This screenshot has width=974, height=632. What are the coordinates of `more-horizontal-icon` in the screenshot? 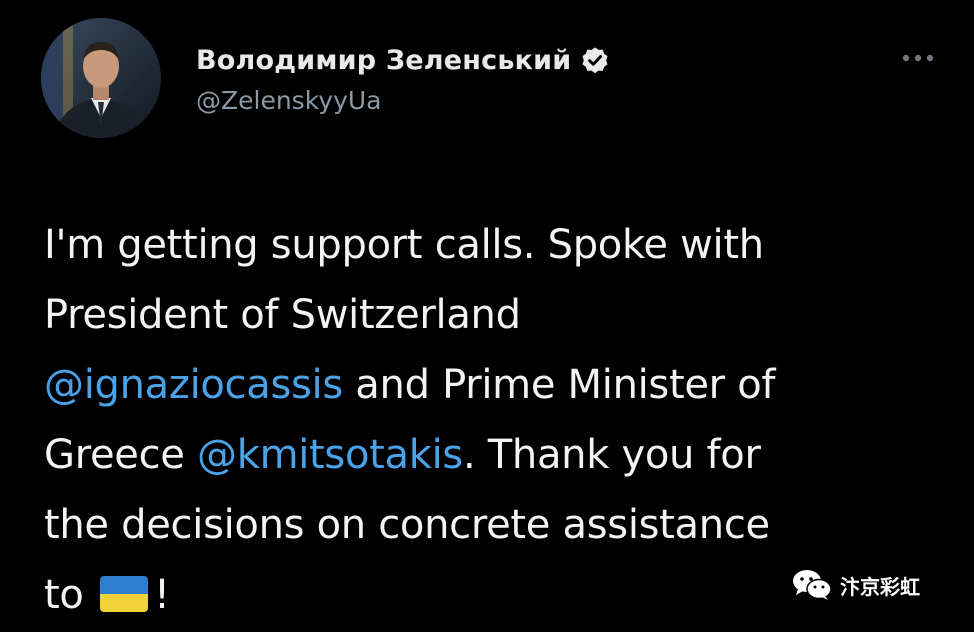 It's located at (918, 58).